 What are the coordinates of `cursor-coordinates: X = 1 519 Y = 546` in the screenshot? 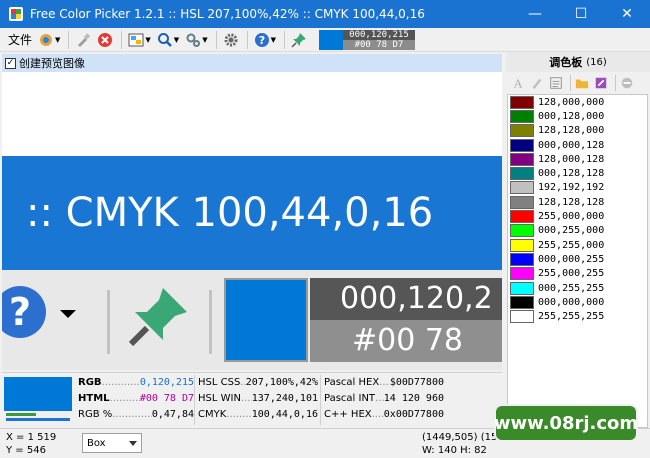 It's located at (31, 444).